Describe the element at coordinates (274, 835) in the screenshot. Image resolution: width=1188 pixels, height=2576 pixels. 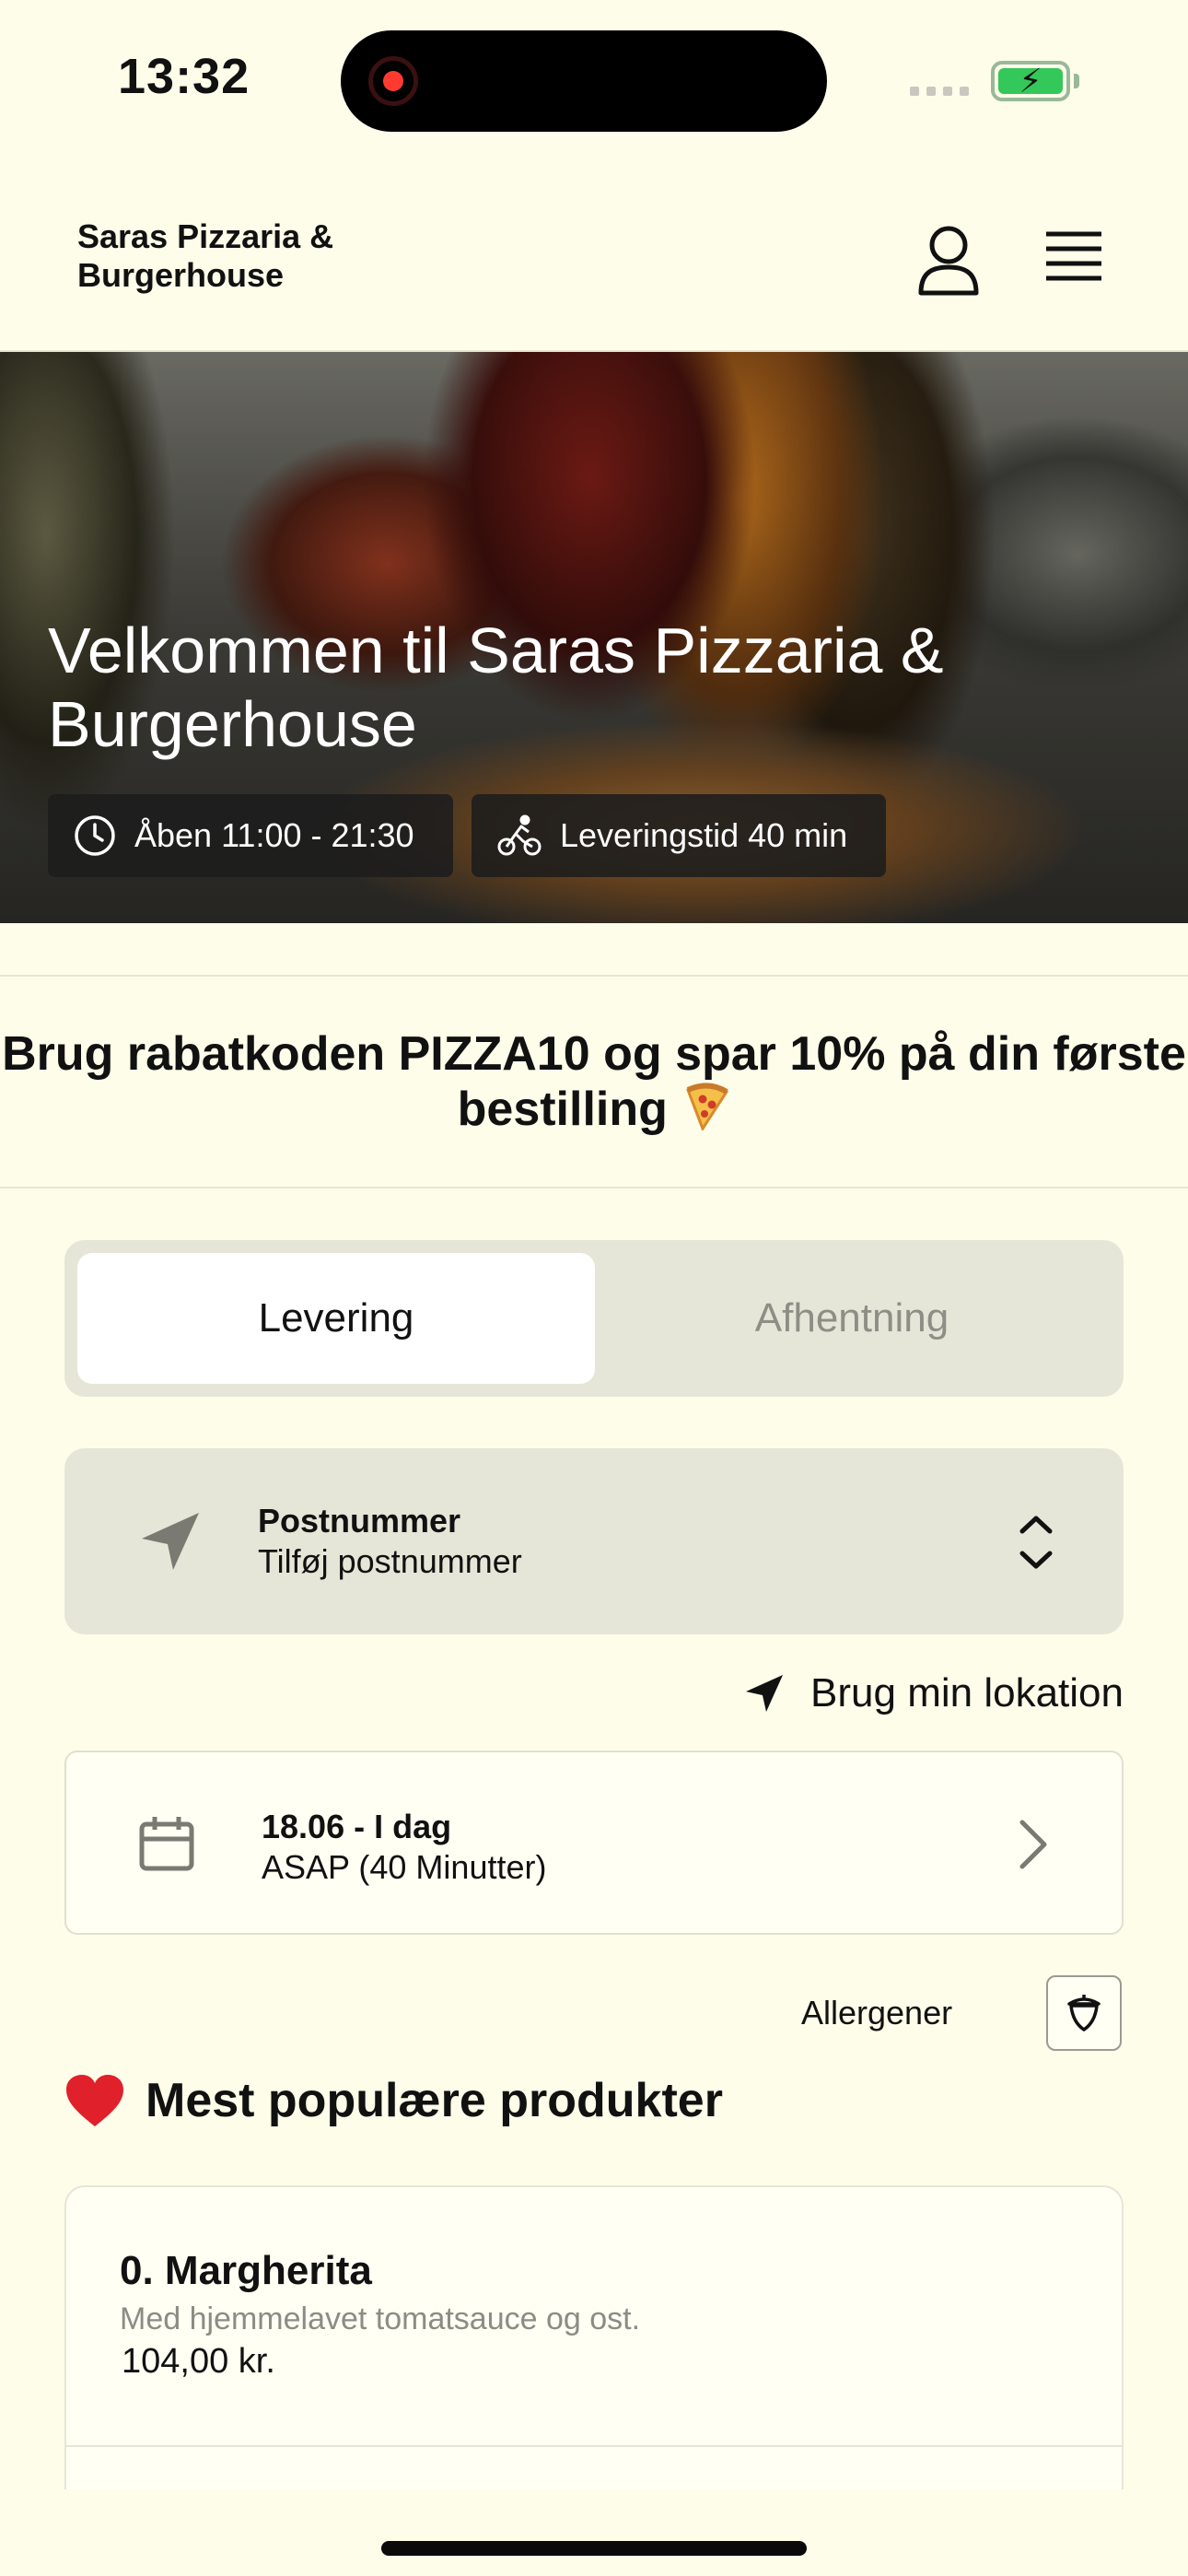
I see `opening-hours-text: Åben 11:00 - 21:30` at that location.